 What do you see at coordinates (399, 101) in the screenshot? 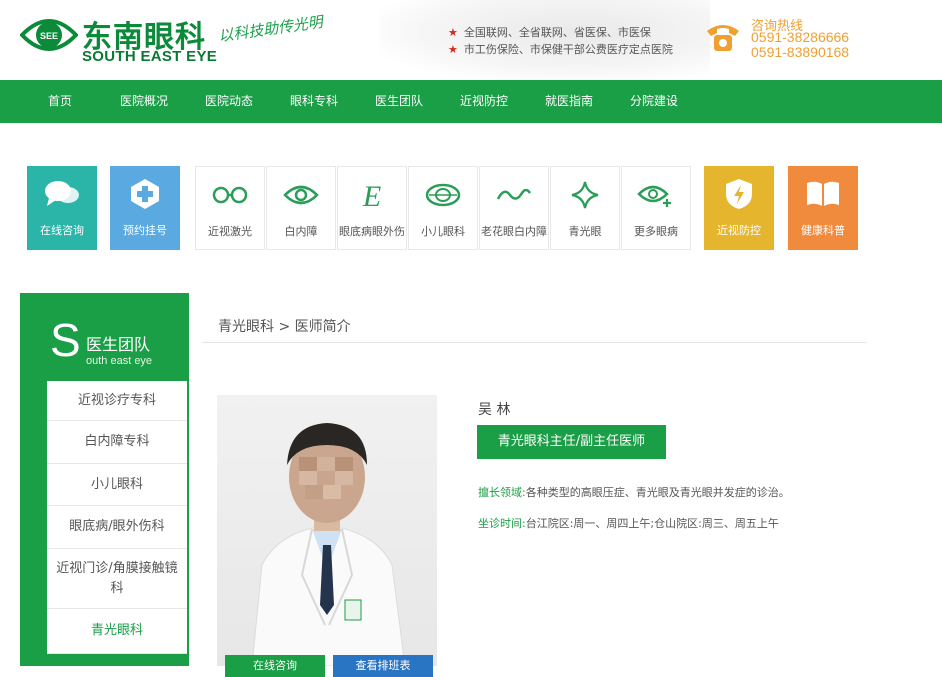
I see `nav-doctors: 医生团队` at bounding box center [399, 101].